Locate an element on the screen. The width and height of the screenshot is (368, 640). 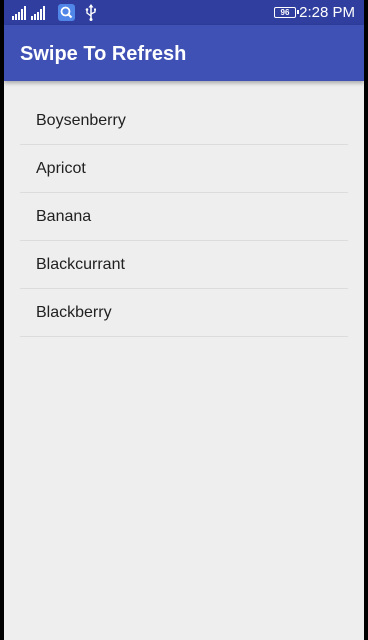
battery-icon: 96 is located at coordinates (286, 12).